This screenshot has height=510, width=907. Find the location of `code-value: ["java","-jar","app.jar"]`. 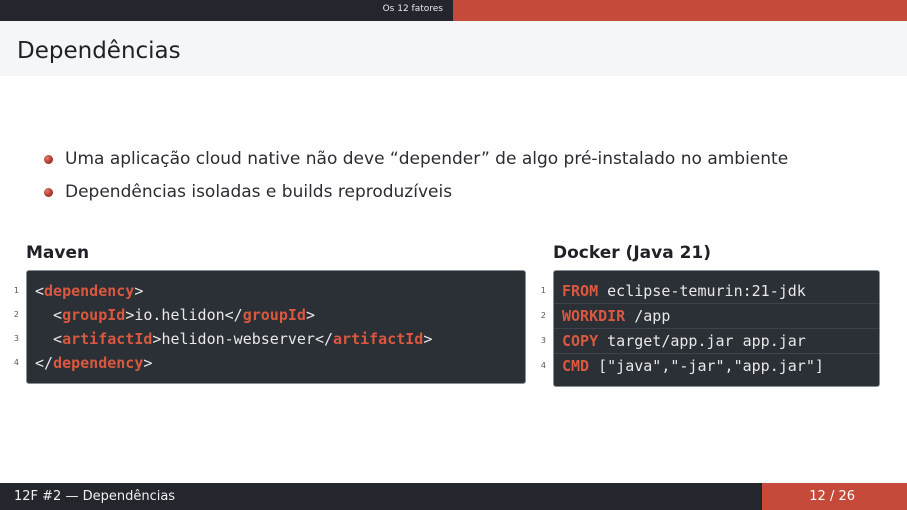

code-value: ["java","-jar","app.jar"] is located at coordinates (706, 366).